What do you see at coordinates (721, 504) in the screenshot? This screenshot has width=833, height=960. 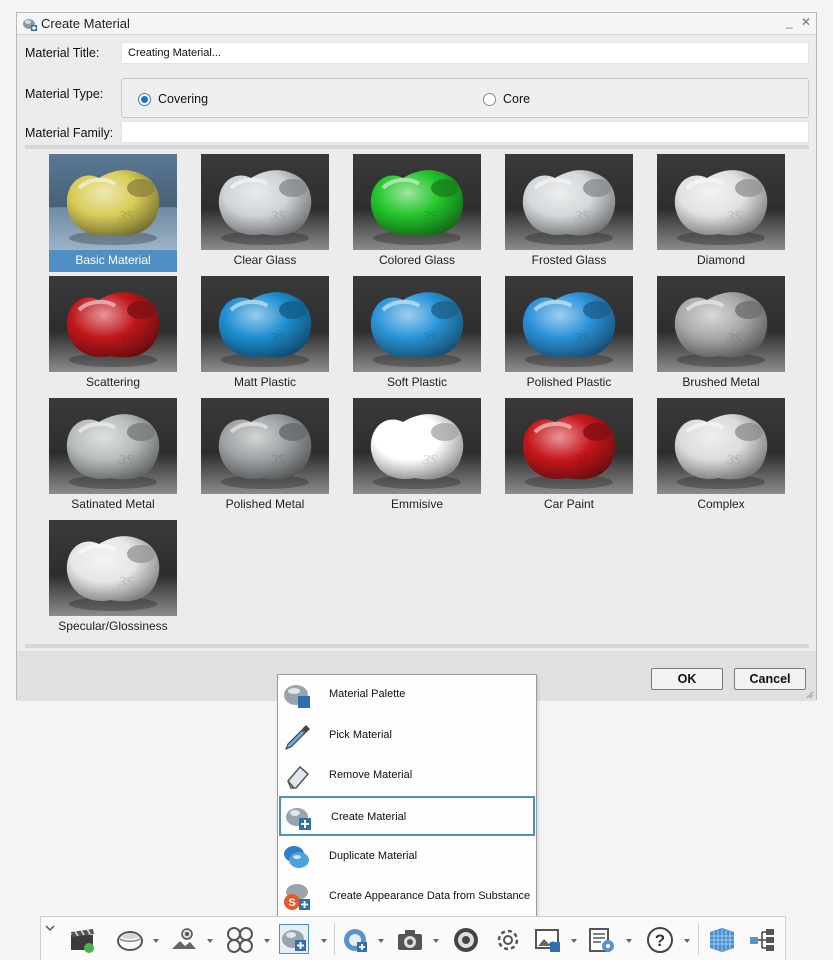 I see `material-tile-label: Complex` at bounding box center [721, 504].